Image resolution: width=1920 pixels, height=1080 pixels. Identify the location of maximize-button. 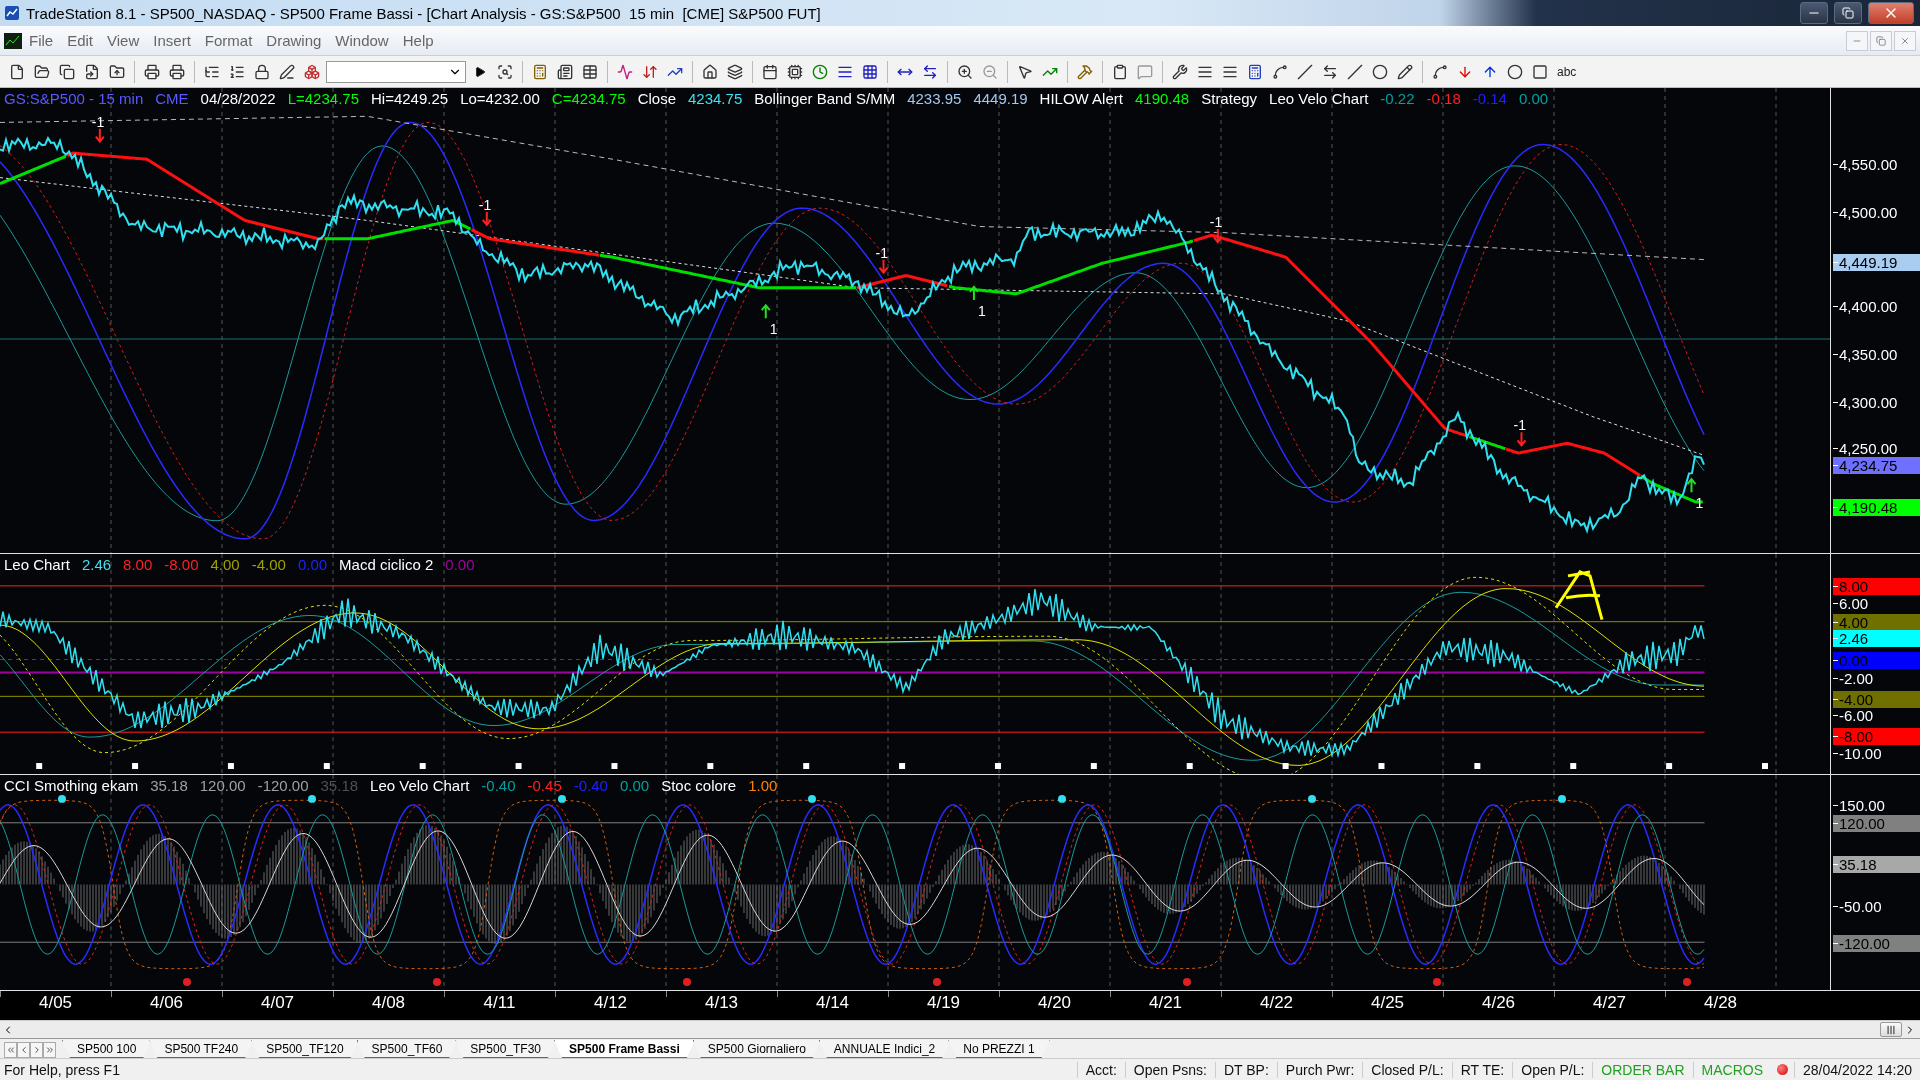
(1848, 13).